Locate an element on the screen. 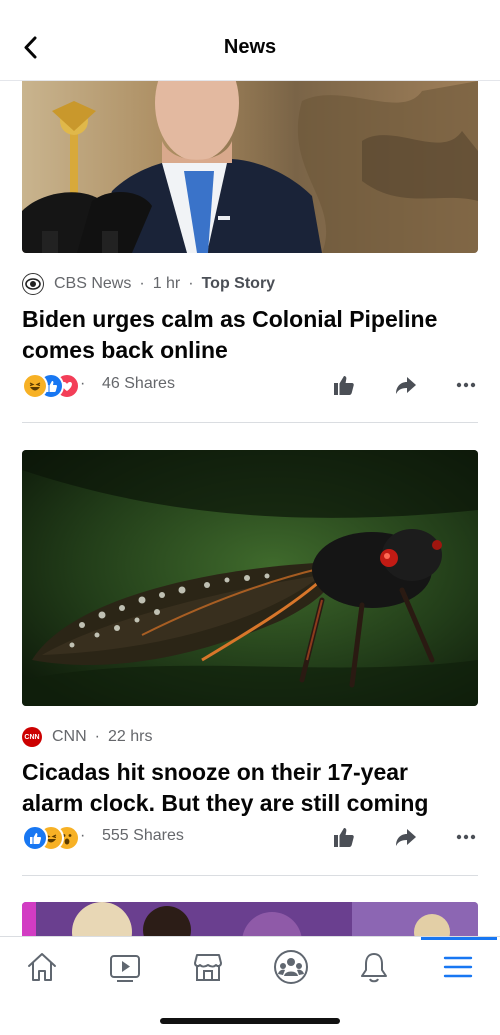  share-count: 555 Shares is located at coordinates (143, 836).